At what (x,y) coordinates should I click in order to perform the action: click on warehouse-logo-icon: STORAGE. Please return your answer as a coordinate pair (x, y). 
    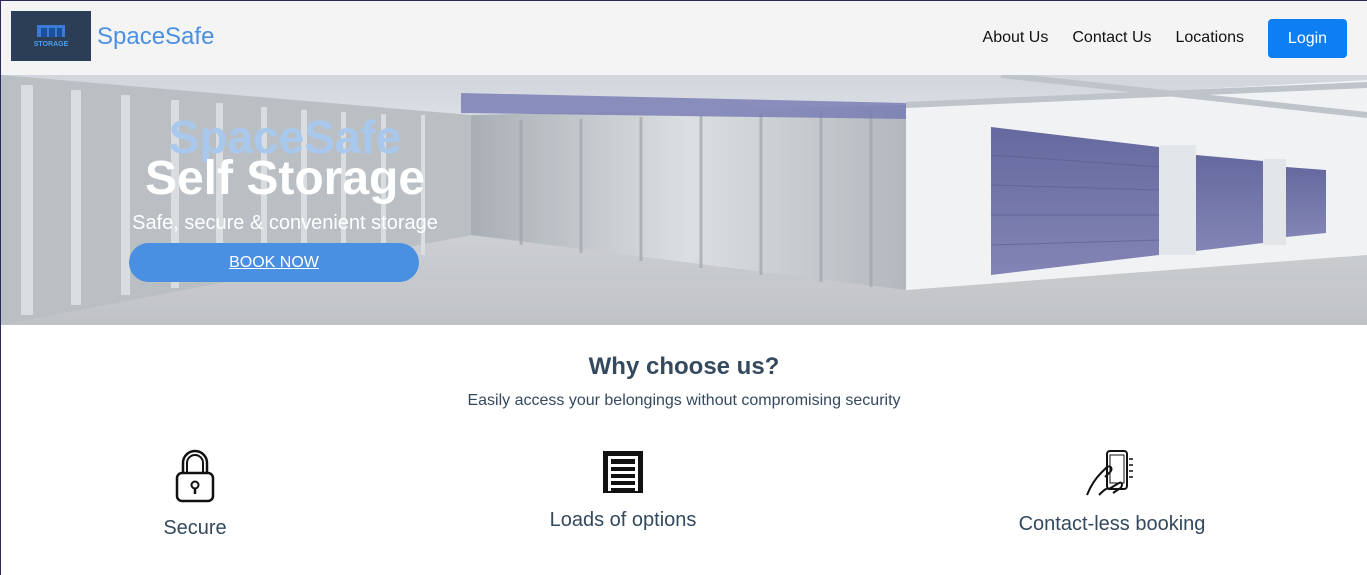
    Looking at the image, I should click on (51, 36).